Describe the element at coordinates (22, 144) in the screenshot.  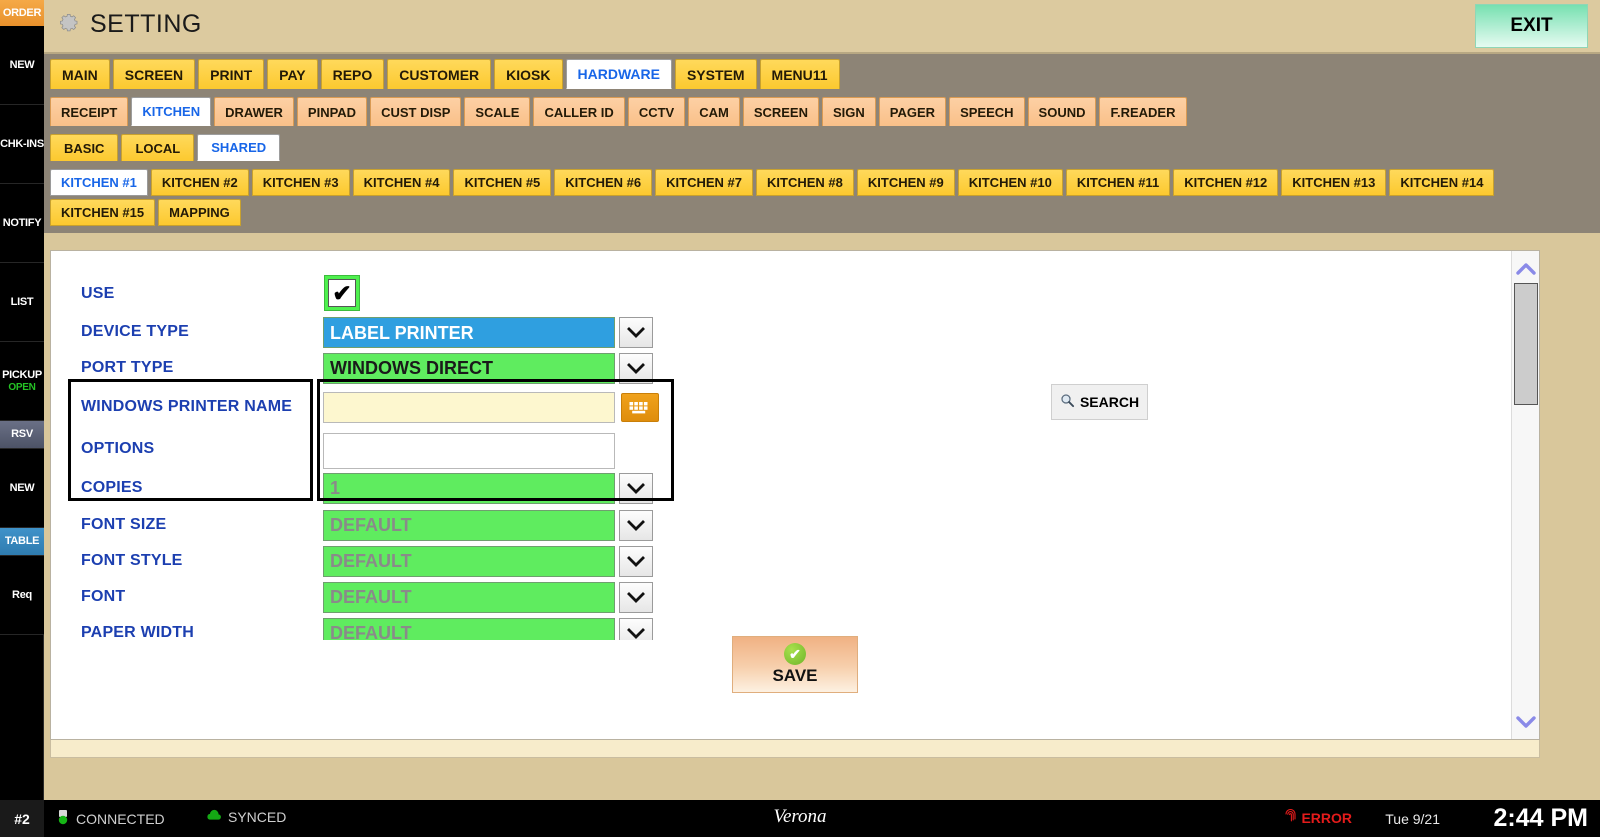
I see `sidebar-item-chk-ins: CHK-INS` at that location.